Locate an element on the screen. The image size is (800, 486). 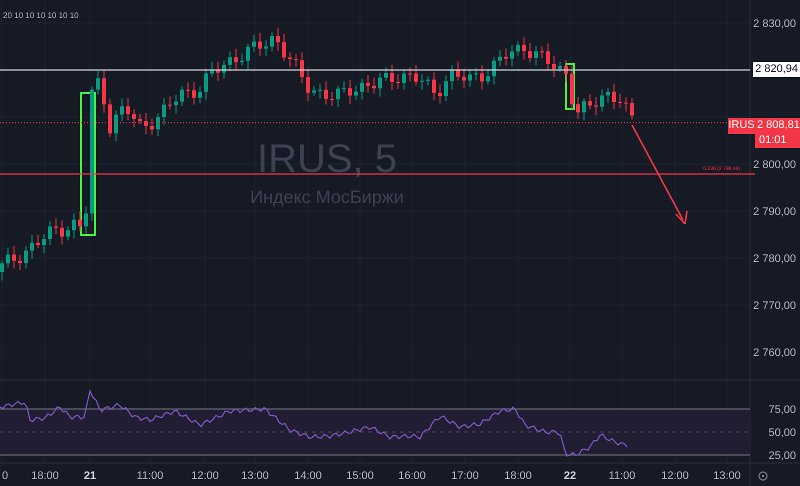
indicator-values: 20 10 10 10 10 10 10 is located at coordinates (41, 15).